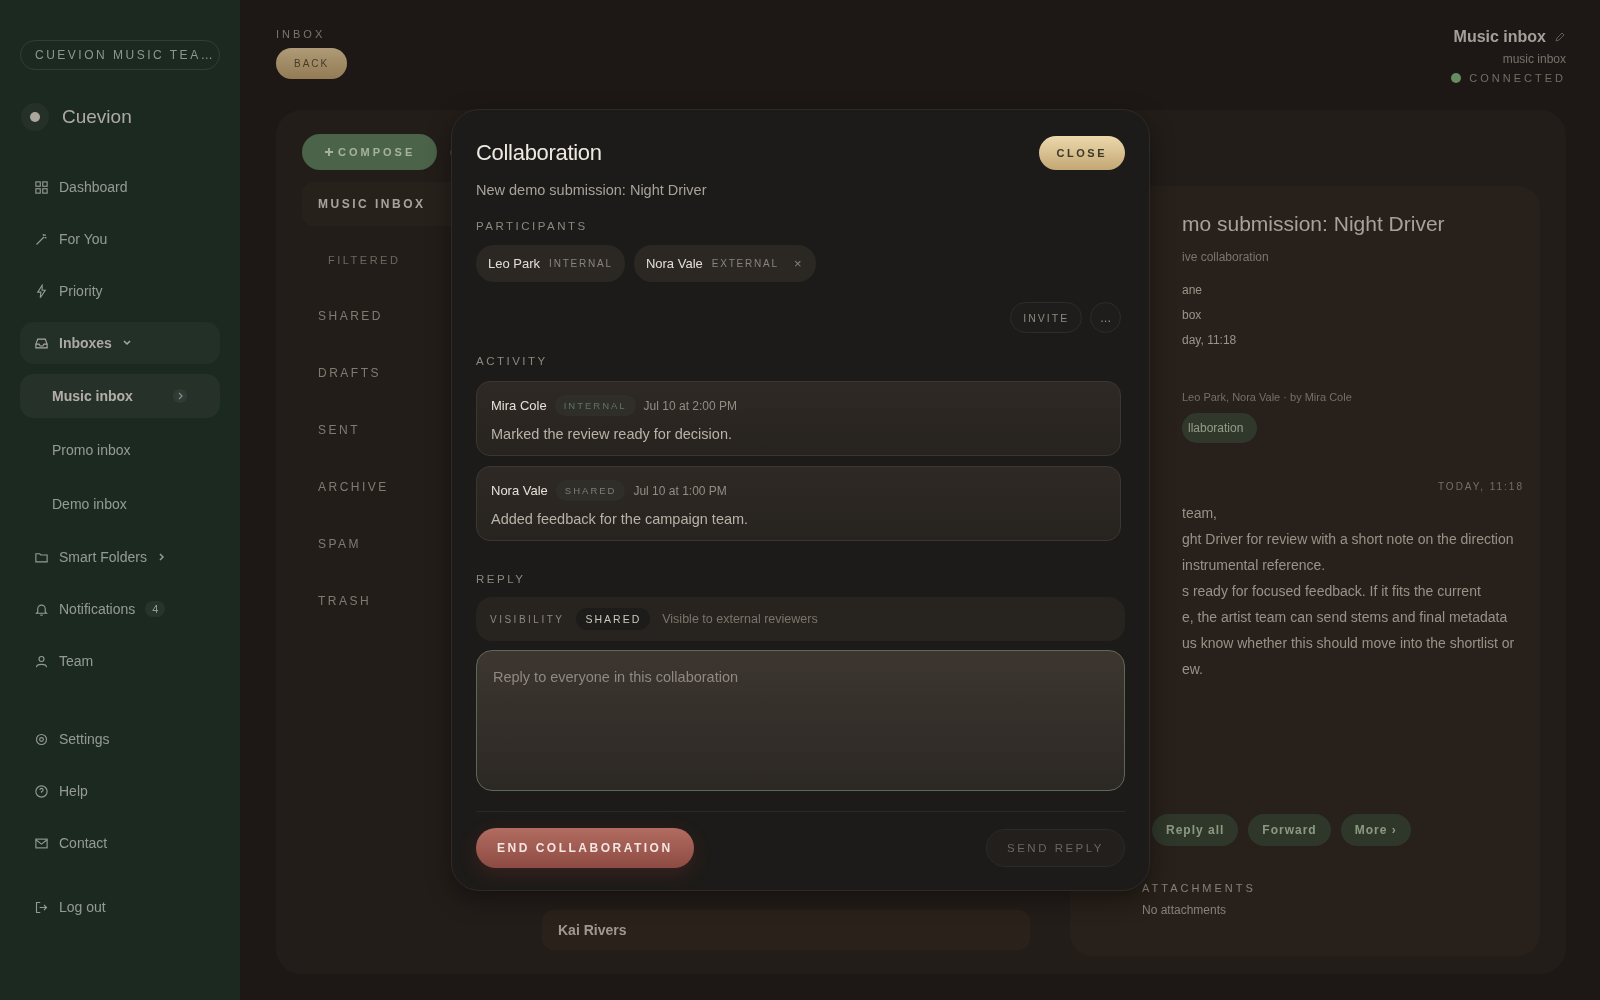 The height and width of the screenshot is (1000, 1600). I want to click on activity-time: Jul 10 at 2:00 PM, so click(690, 405).